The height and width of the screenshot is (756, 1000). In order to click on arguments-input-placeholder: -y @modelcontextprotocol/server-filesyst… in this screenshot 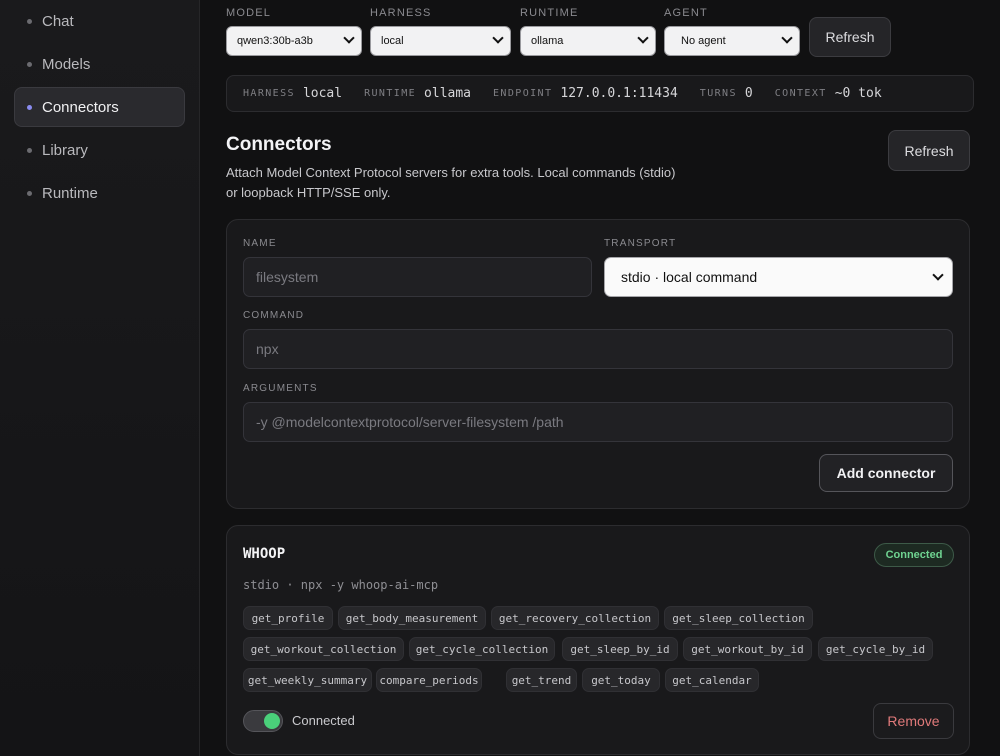, I will do `click(410, 422)`.